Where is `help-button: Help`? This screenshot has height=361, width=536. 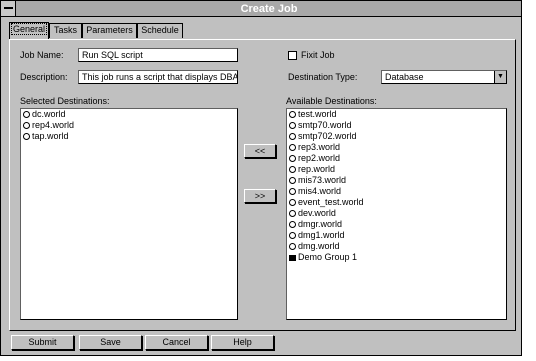
help-button: Help is located at coordinates (242, 342).